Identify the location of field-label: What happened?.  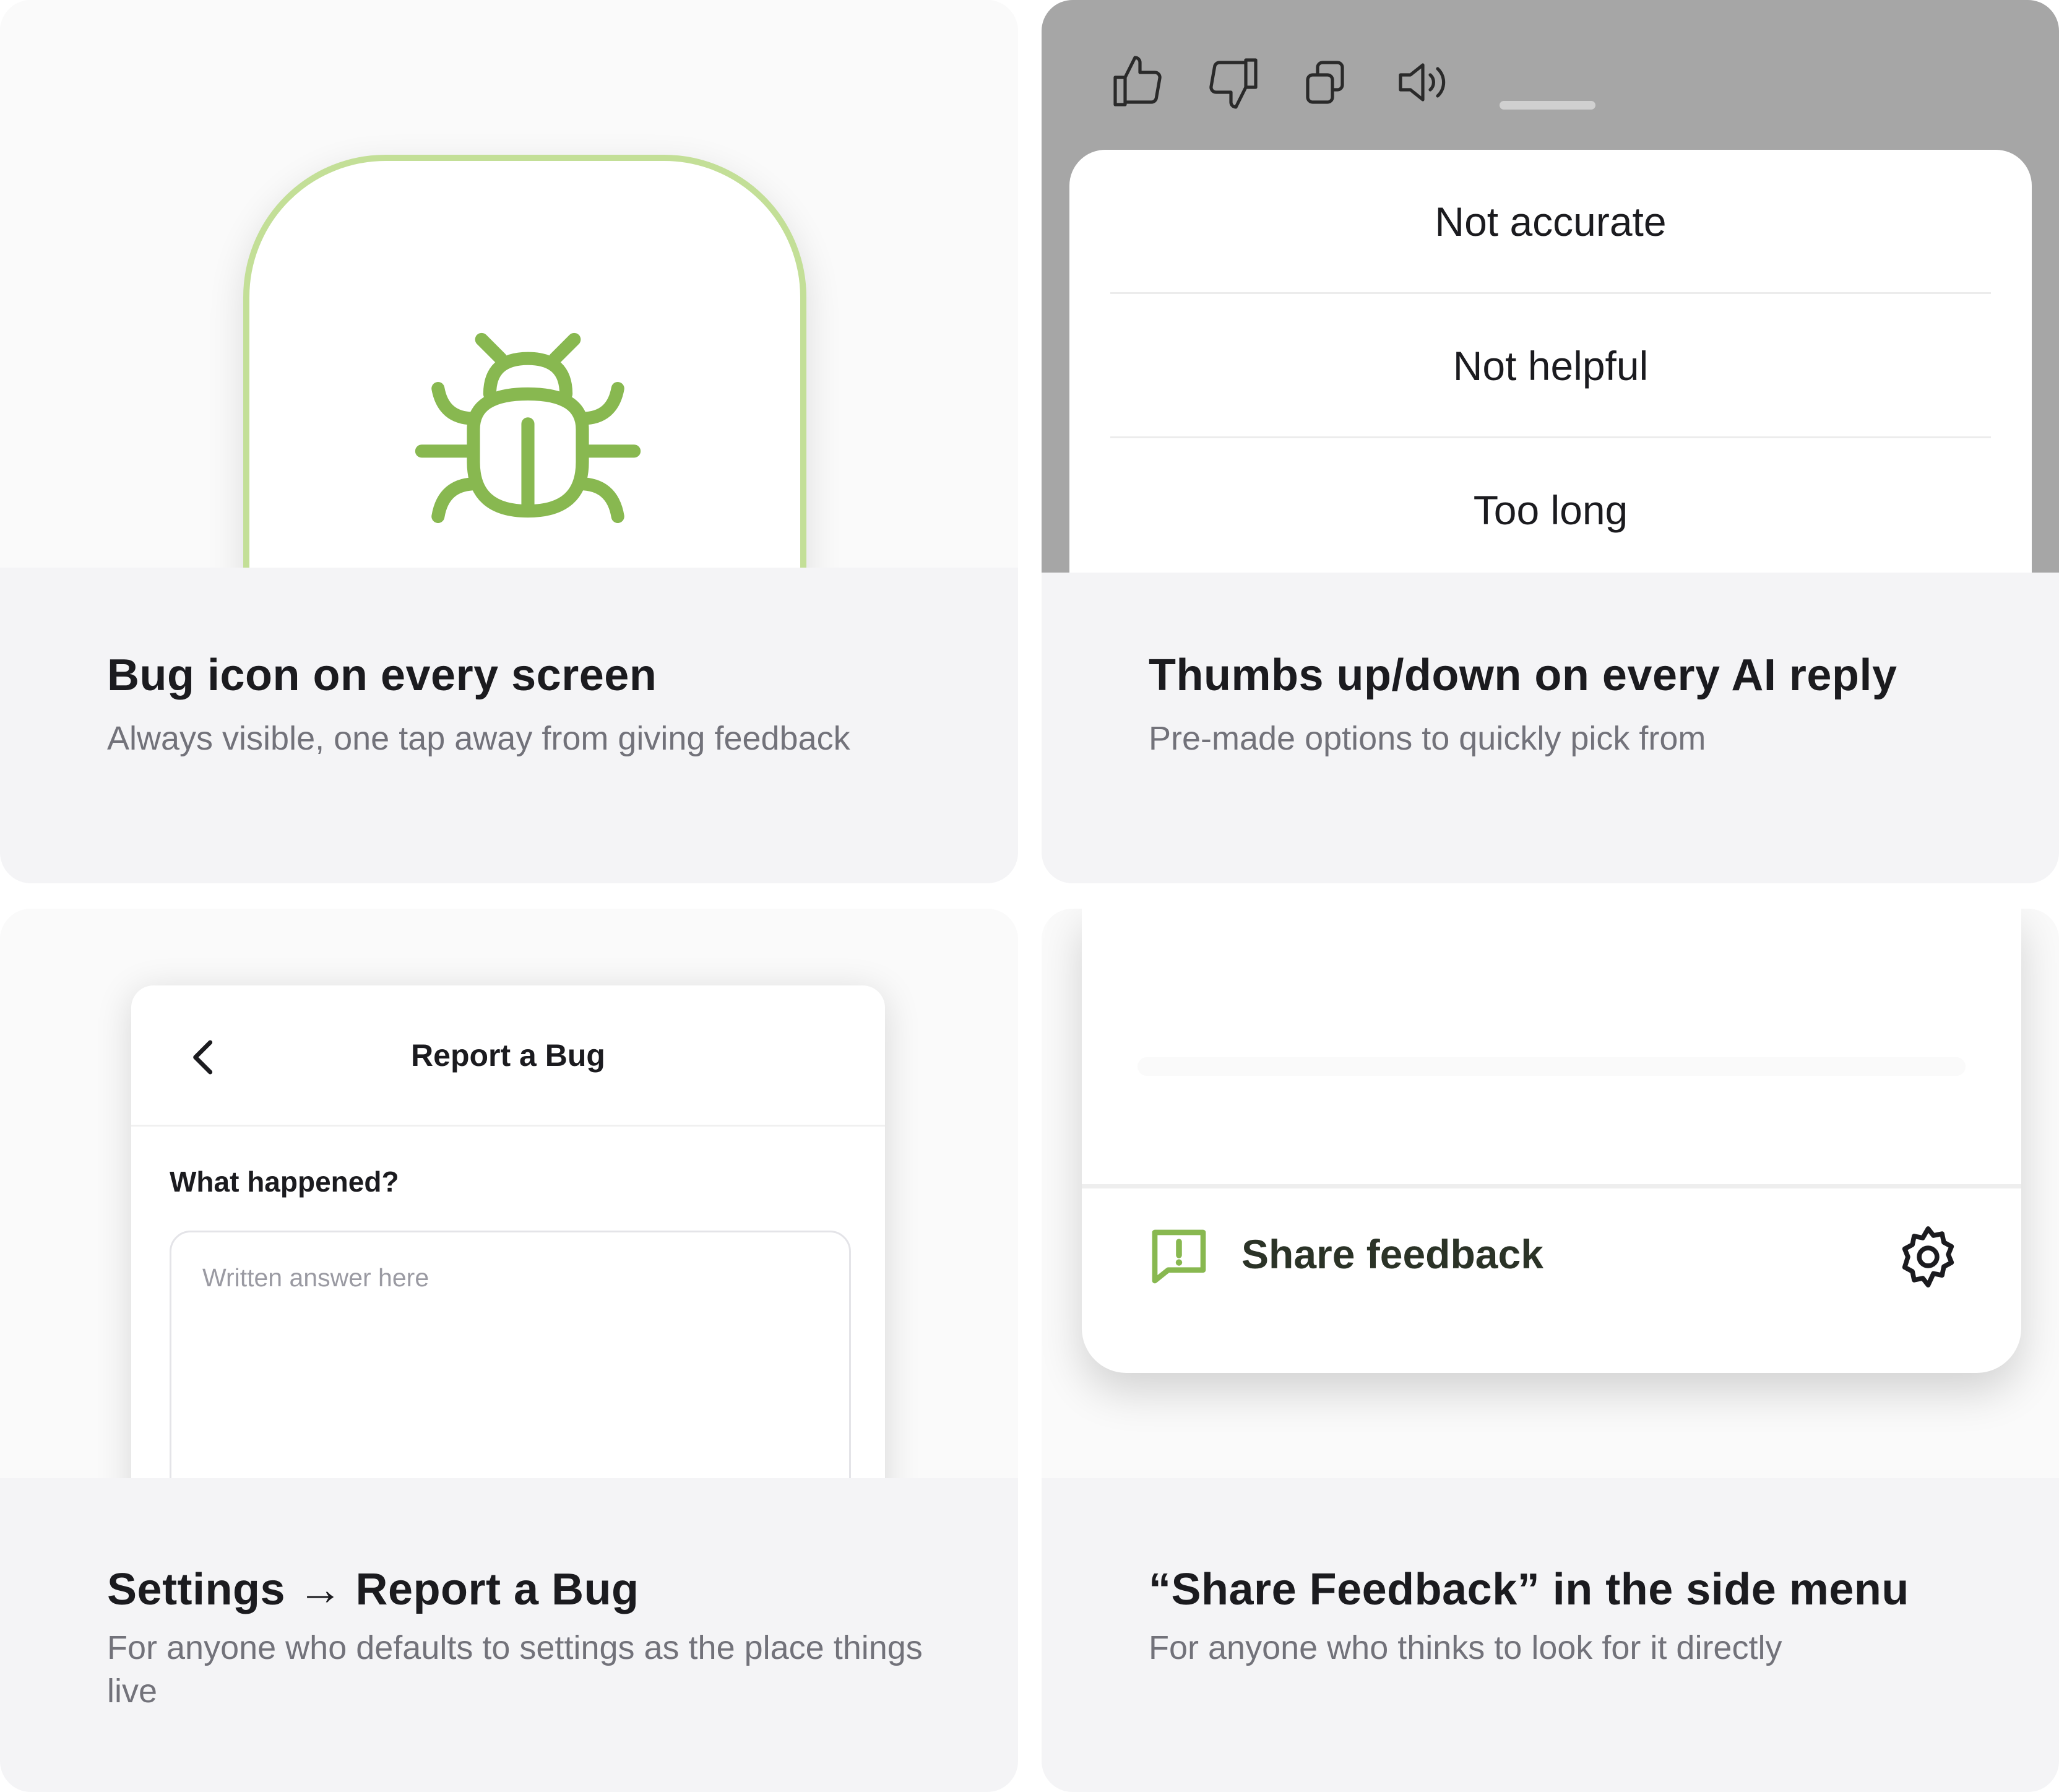
(284, 1182).